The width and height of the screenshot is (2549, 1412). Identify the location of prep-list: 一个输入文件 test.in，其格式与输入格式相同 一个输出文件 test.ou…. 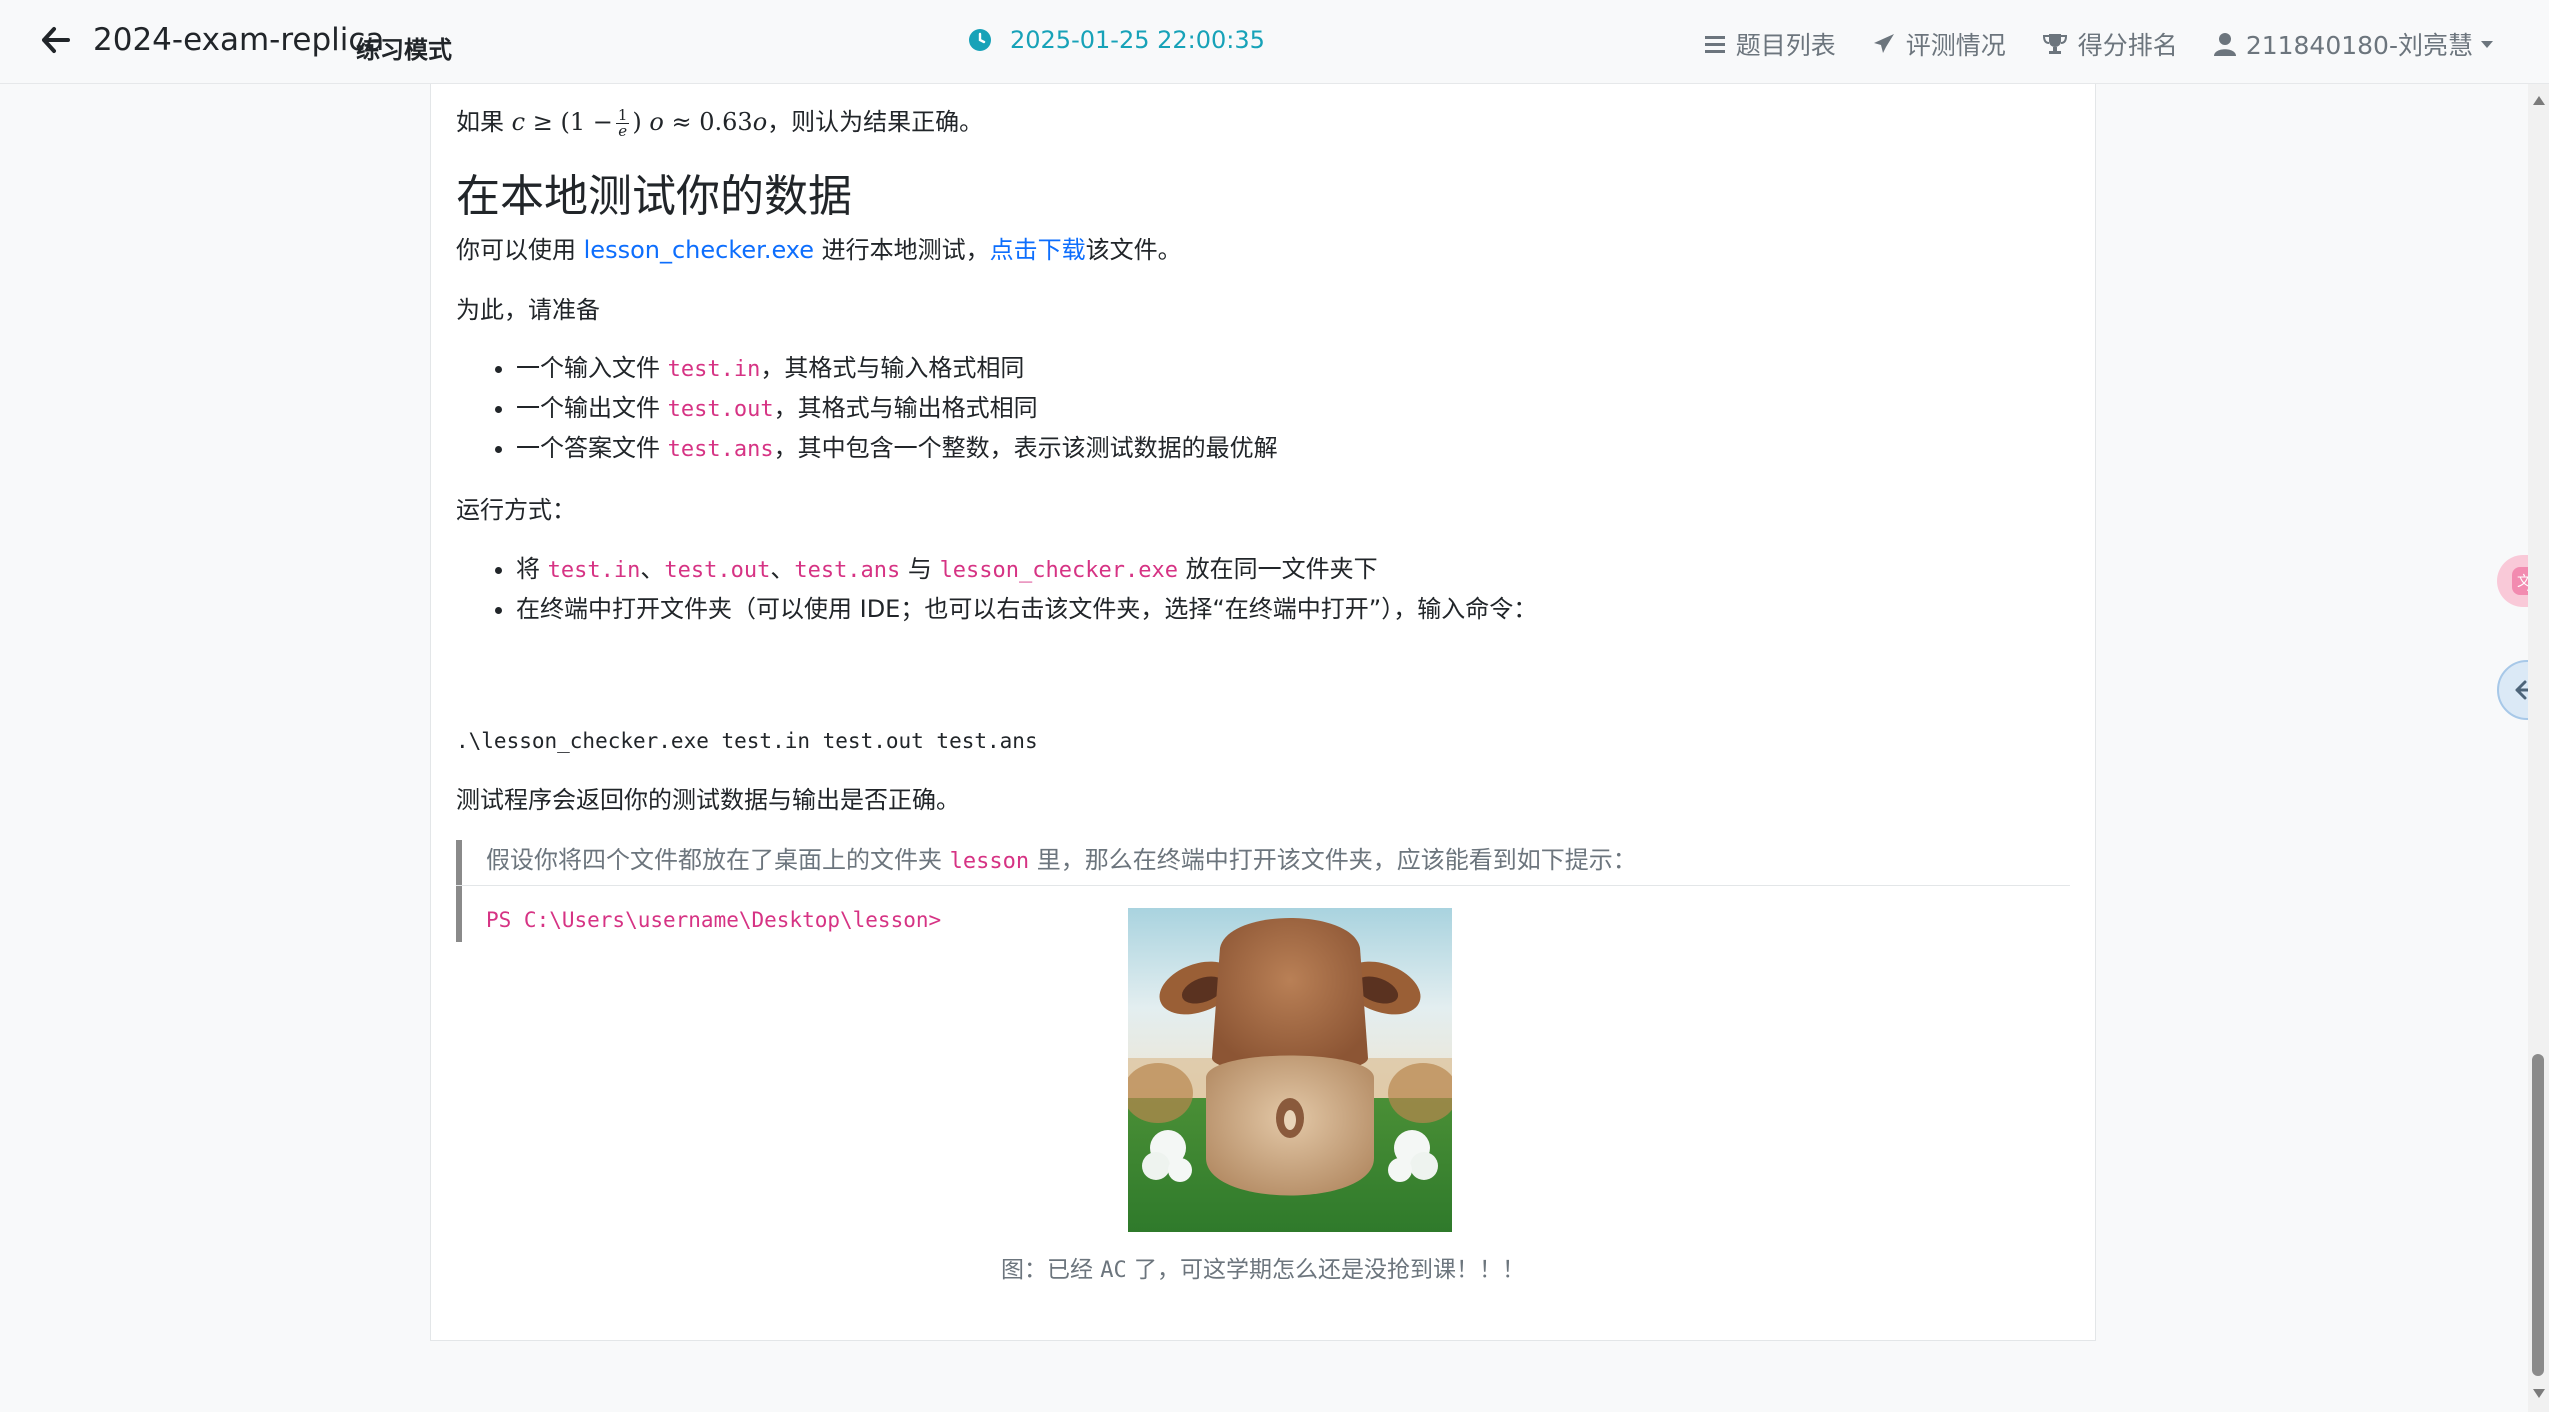
(867, 409).